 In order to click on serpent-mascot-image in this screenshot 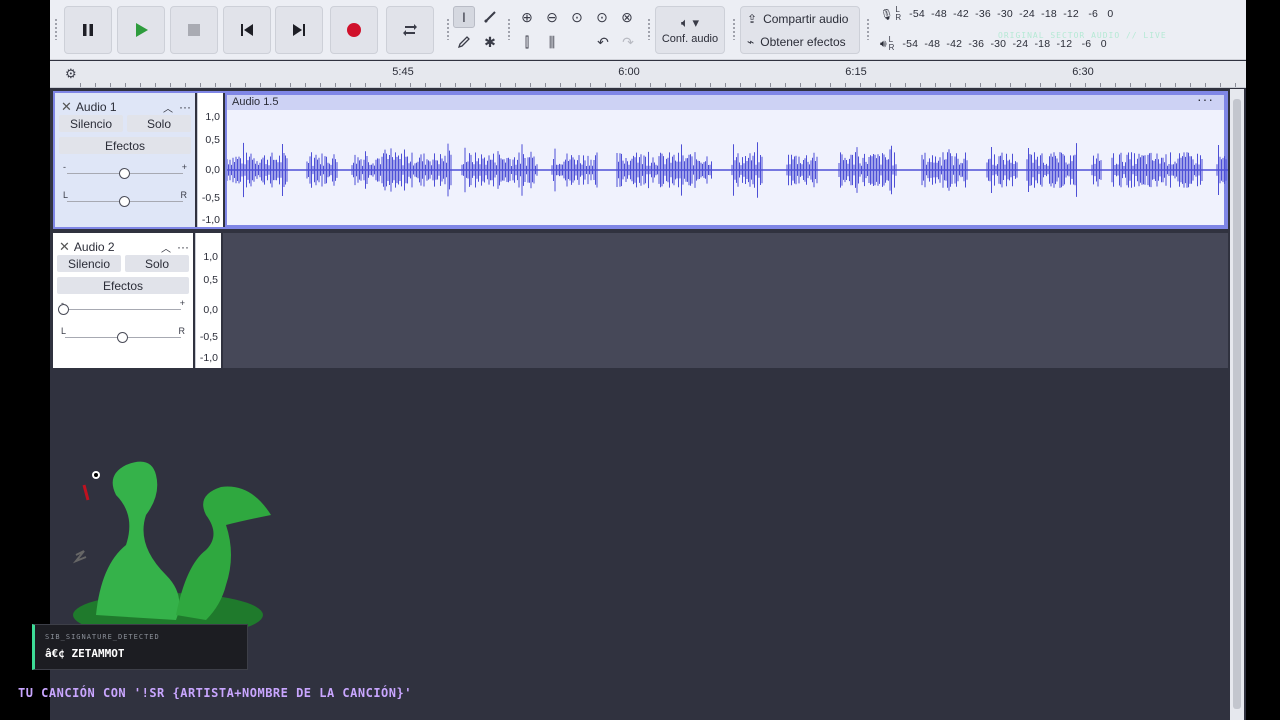, I will do `click(171, 548)`.